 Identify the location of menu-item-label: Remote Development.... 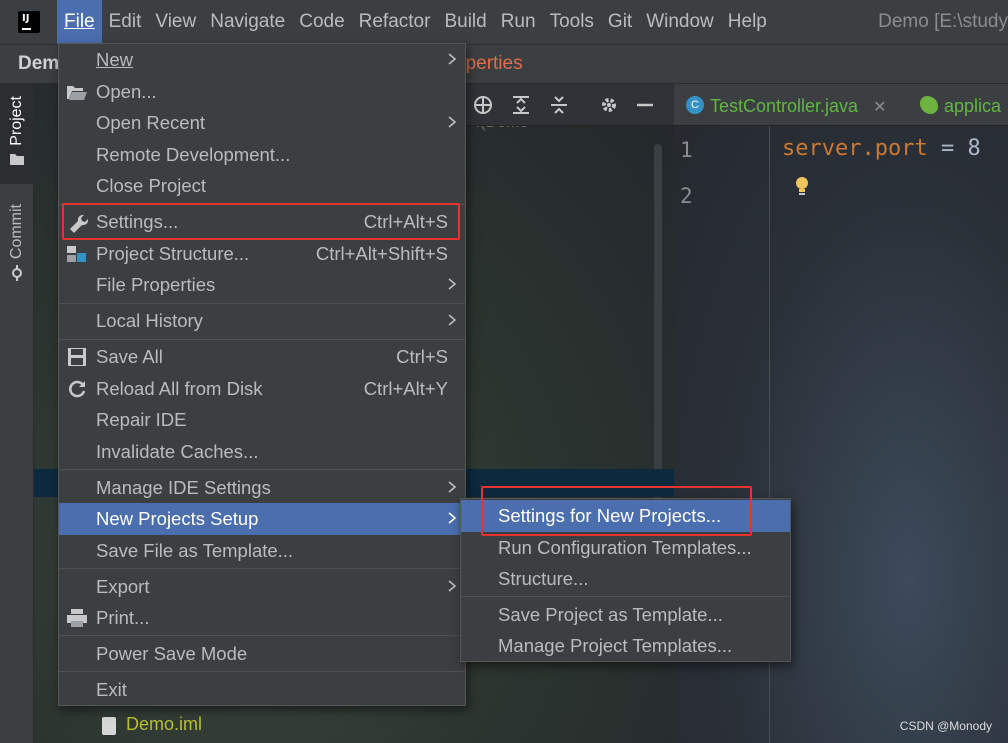
(193, 154).